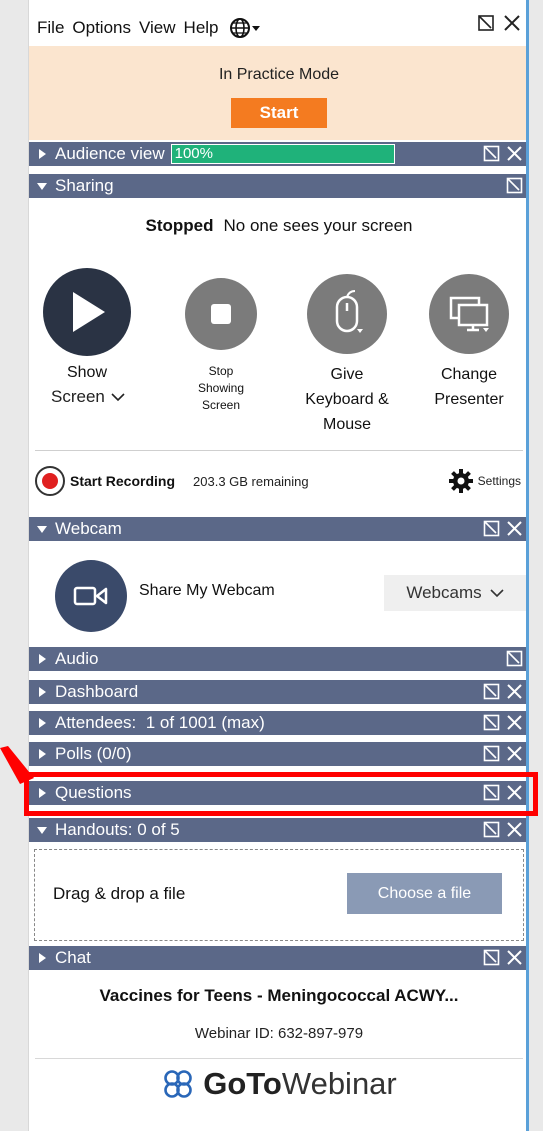  I want to click on pane-chat: Chat, so click(279, 958).